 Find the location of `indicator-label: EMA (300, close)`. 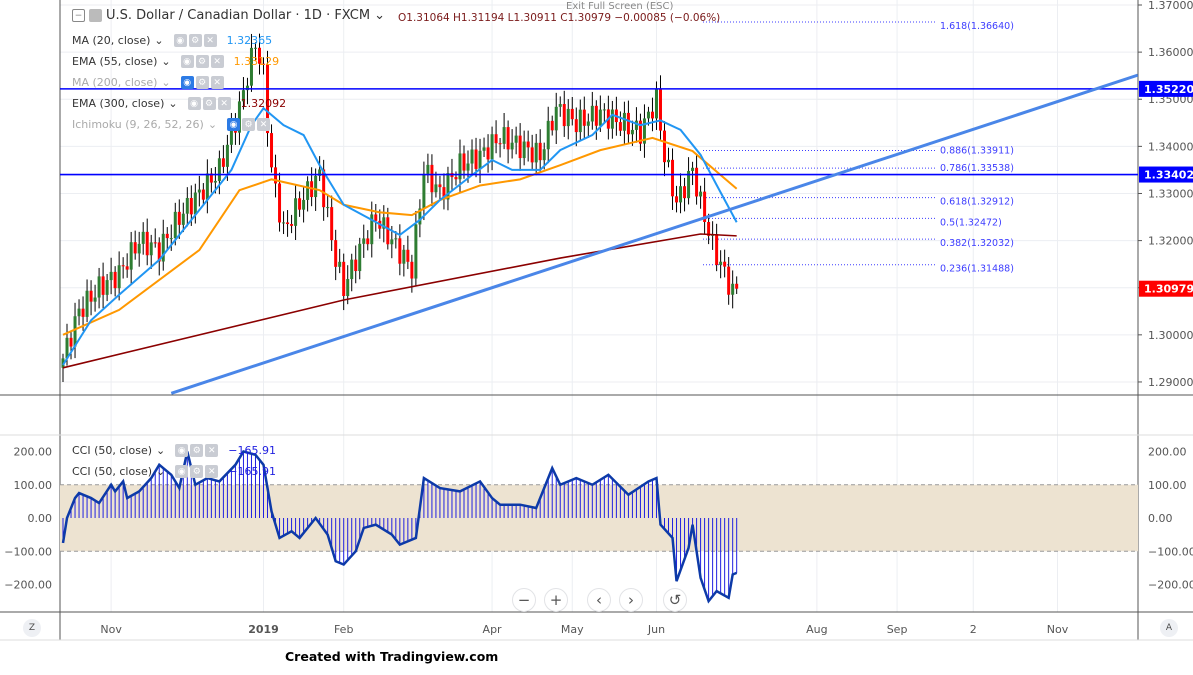

indicator-label: EMA (300, close) is located at coordinates (118, 103).